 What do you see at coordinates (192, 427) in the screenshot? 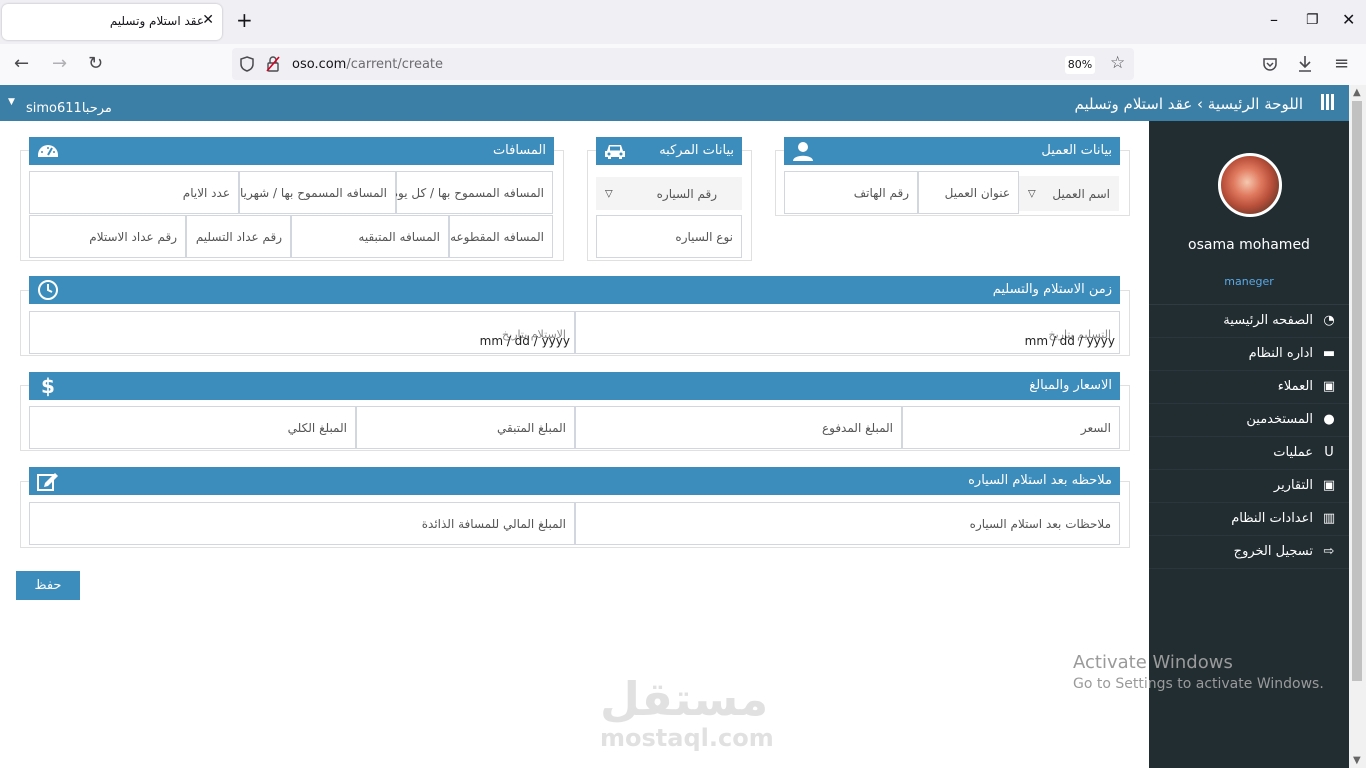
I see `total-amount-input: المبلغ الكلي` at bounding box center [192, 427].